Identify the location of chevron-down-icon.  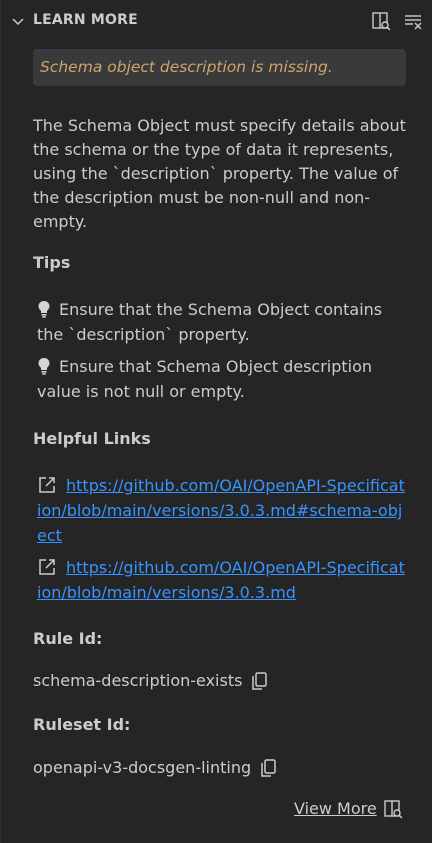
(18, 21).